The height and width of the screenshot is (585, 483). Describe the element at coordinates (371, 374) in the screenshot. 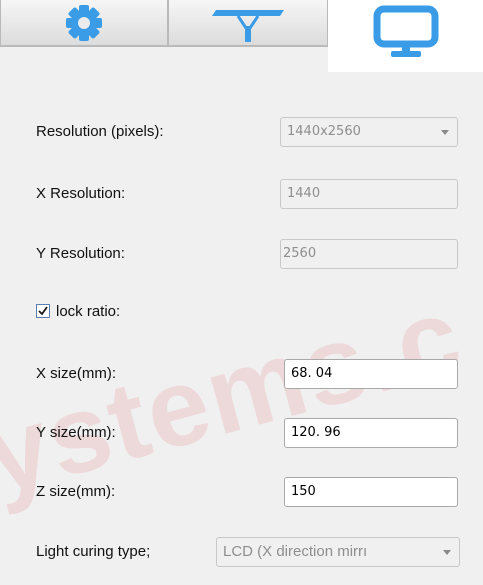

I see `x-size-input: 68. 04` at that location.